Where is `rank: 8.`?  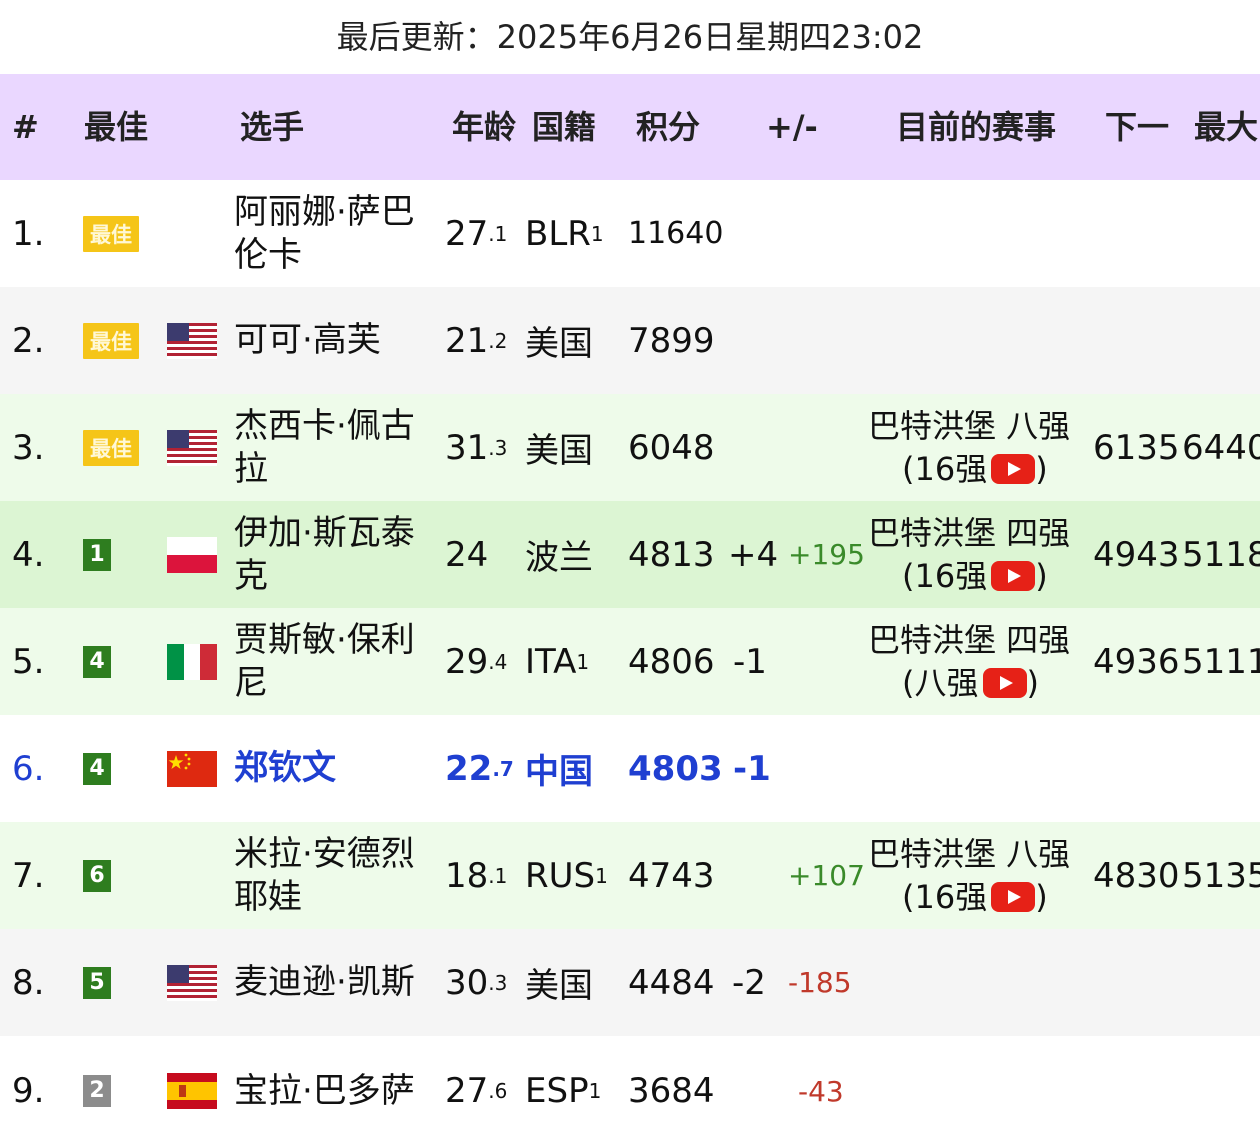
rank: 8. is located at coordinates (28, 982).